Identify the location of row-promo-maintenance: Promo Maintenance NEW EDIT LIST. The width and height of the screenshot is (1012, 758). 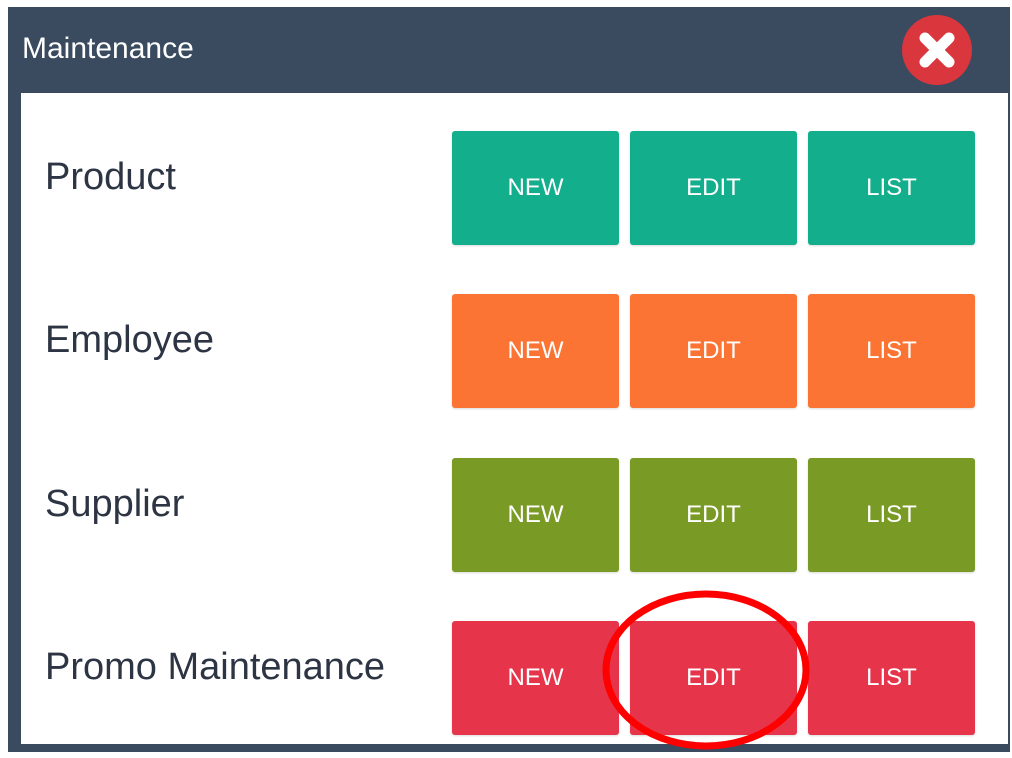
(514, 678).